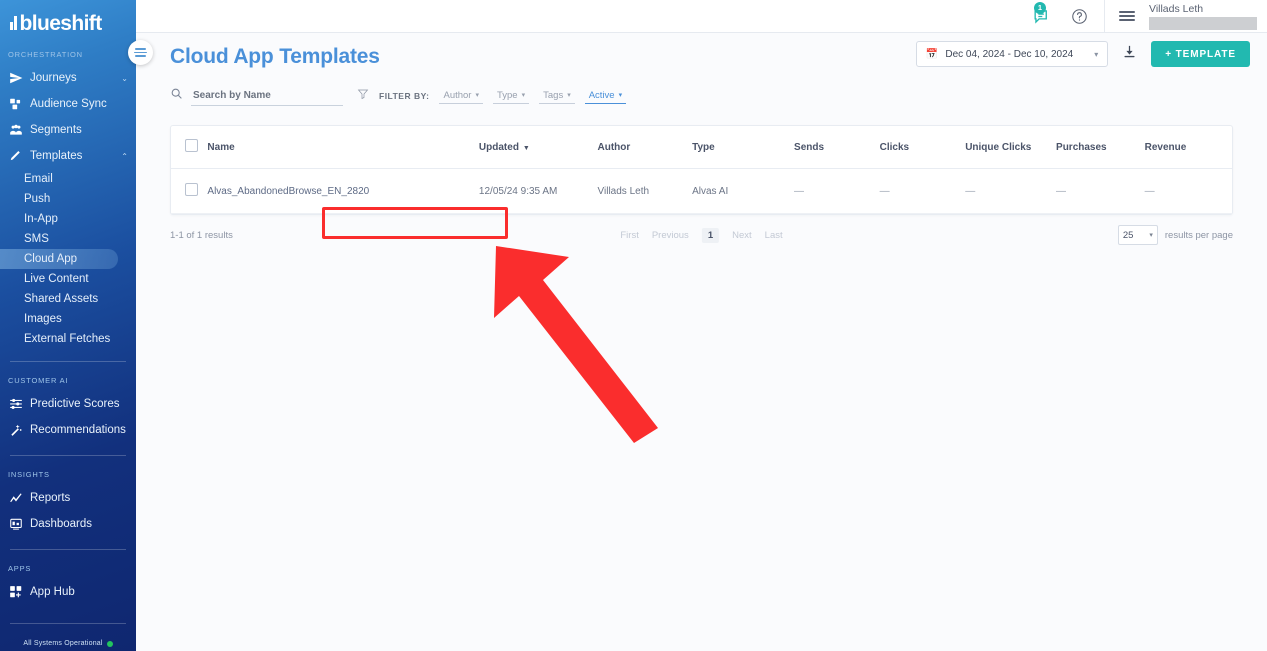  What do you see at coordinates (267, 96) in the screenshot?
I see `search-input` at bounding box center [267, 96].